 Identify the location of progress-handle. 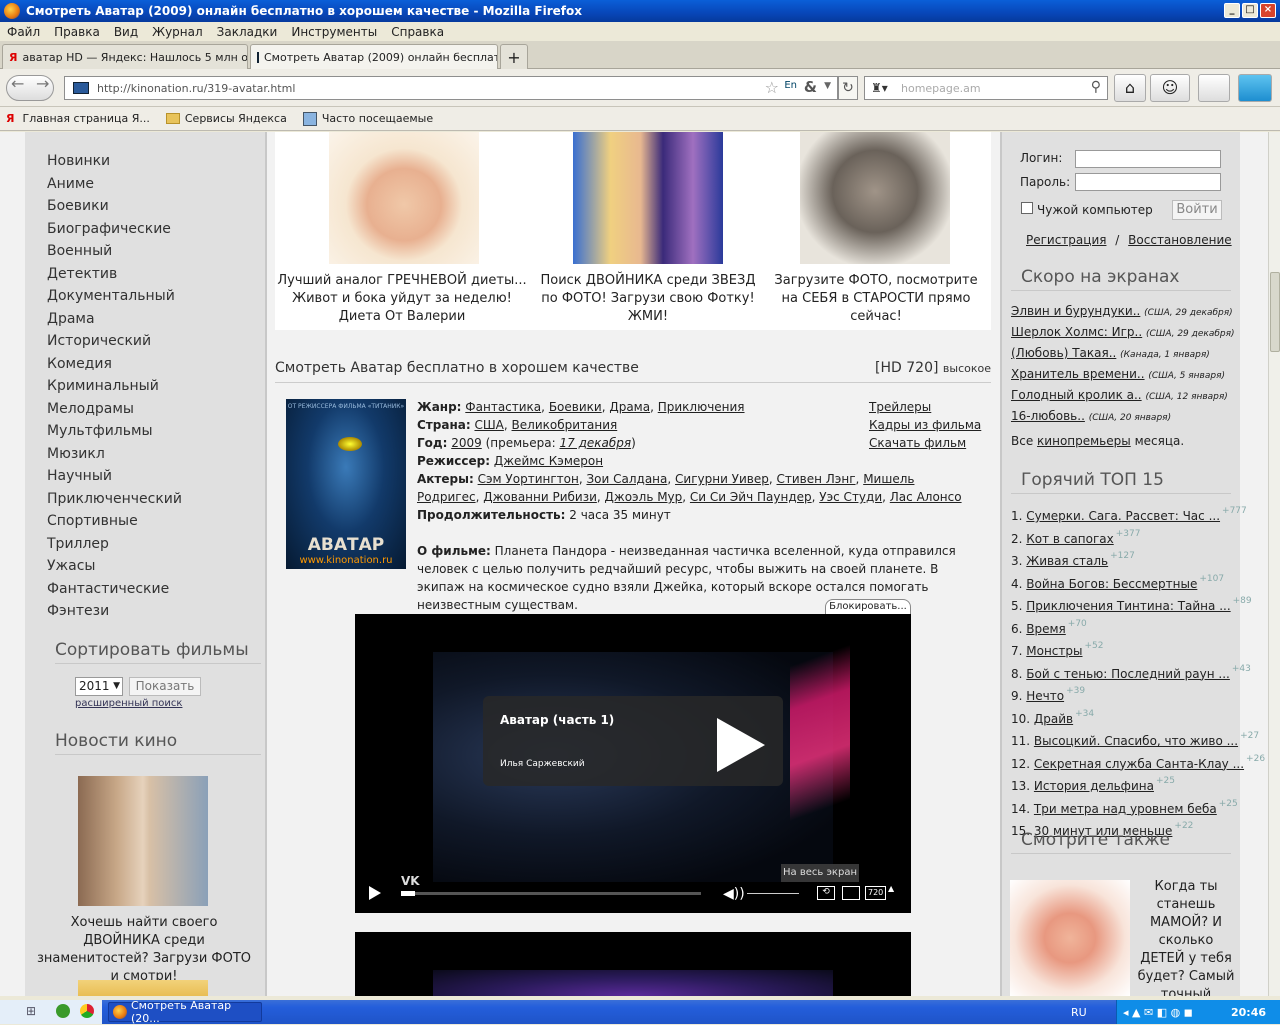
(408, 893).